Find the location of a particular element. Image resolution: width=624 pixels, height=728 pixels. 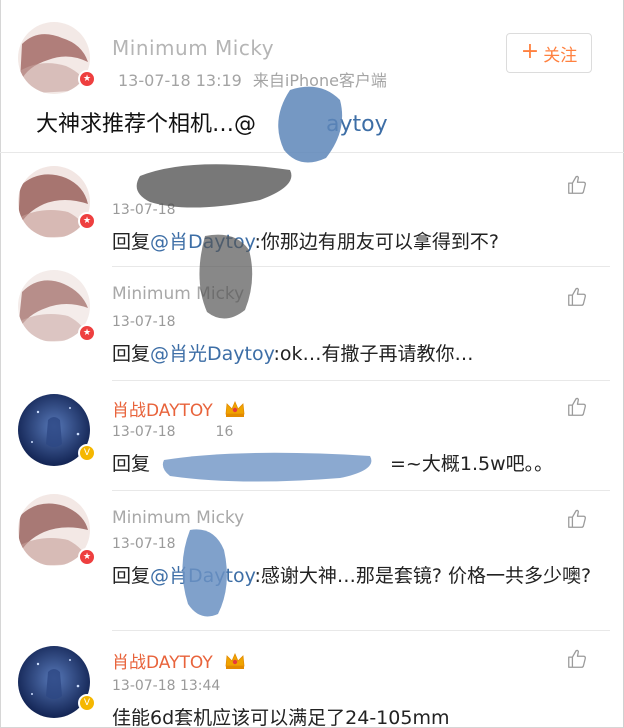

comment-time-tail: 16 is located at coordinates (224, 432).